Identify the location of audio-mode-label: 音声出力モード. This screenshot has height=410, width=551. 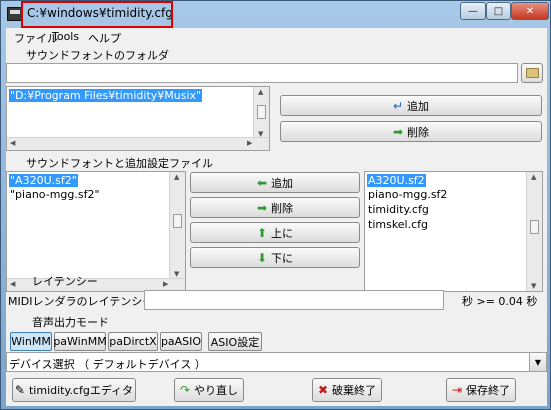
(70, 322).